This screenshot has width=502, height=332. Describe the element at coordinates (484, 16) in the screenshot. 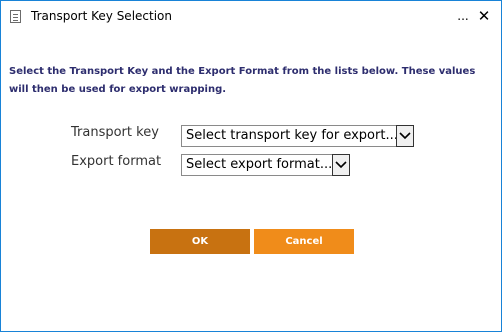

I see `close-button: ✕` at that location.